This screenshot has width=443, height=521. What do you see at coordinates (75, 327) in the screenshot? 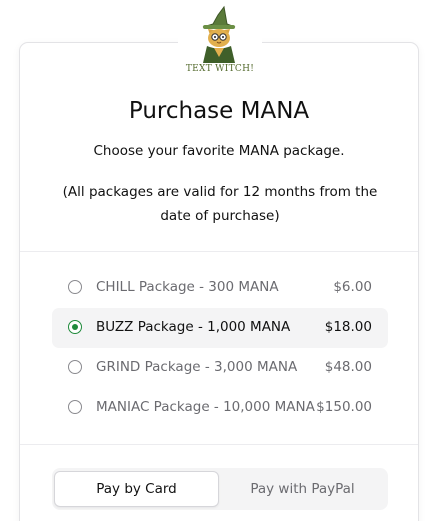
I see `radio-button-selected` at bounding box center [75, 327].